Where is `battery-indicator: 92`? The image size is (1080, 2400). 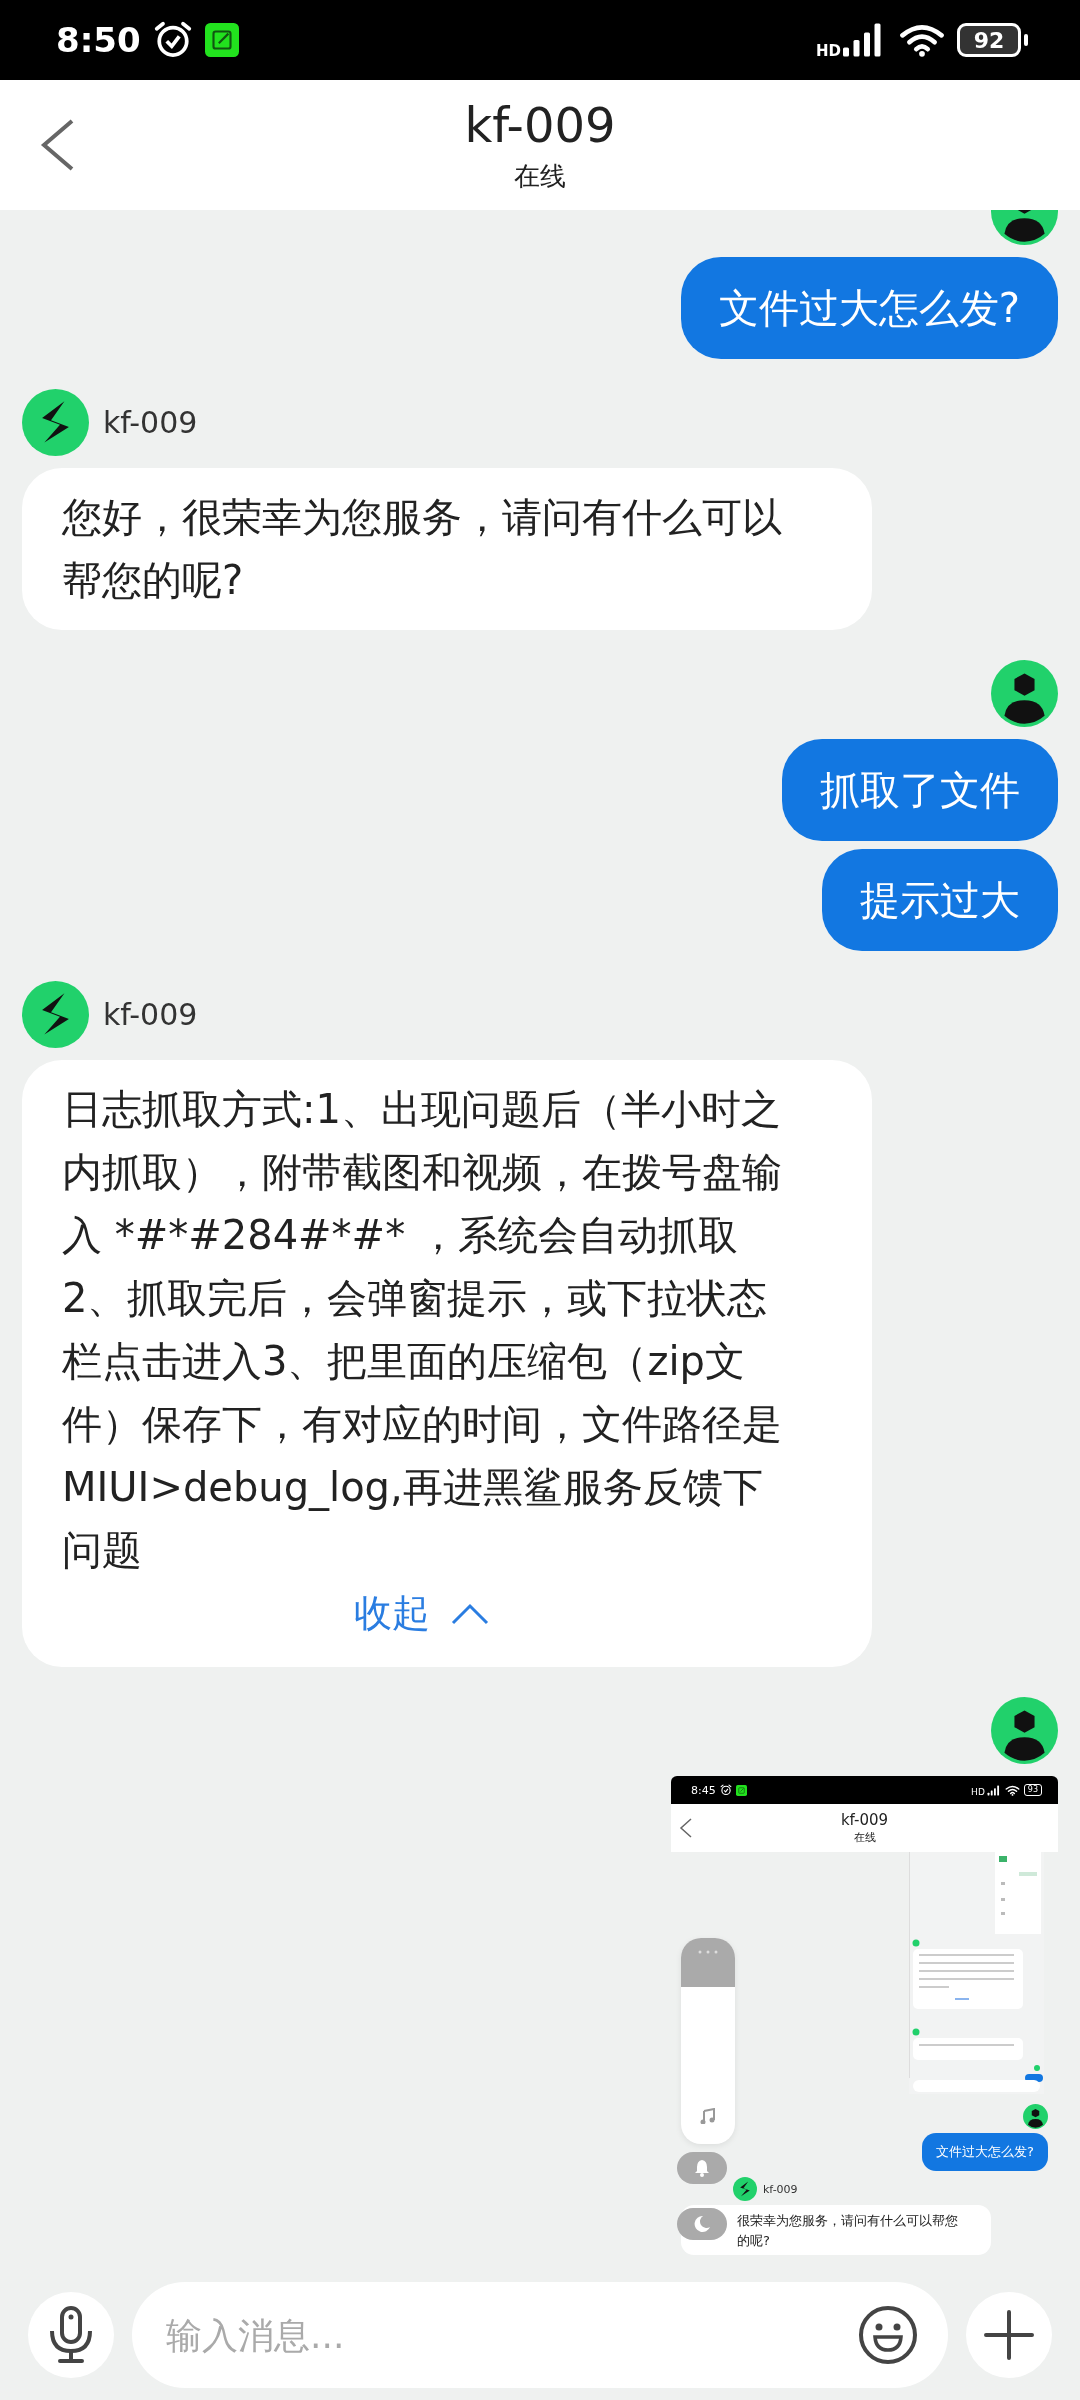 battery-indicator: 92 is located at coordinates (989, 40).